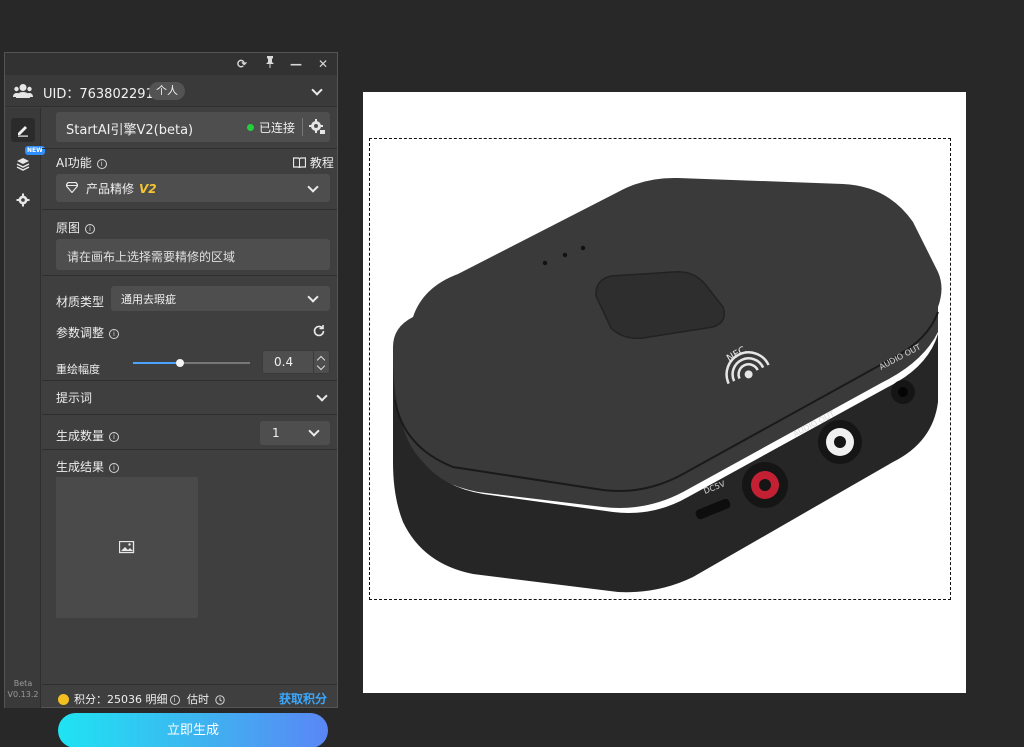  What do you see at coordinates (108, 699) in the screenshot?
I see `points-balance: 积分：25036` at bounding box center [108, 699].